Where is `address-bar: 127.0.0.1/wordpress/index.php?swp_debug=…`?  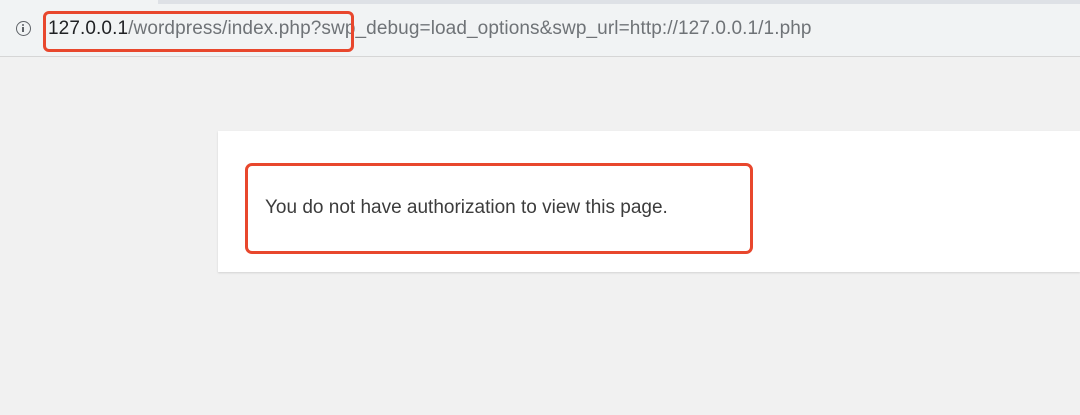
address-bar: 127.0.0.1/wordpress/index.php?swp_debug=… is located at coordinates (540, 30).